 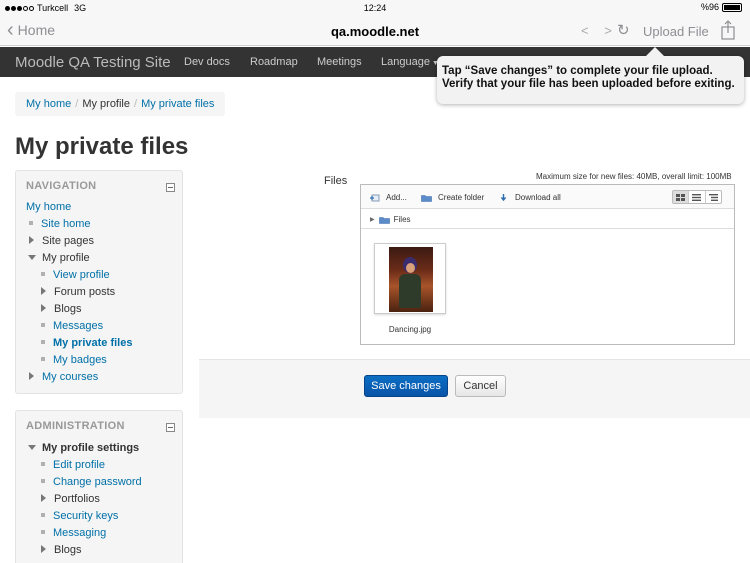 I want to click on page-title: My private files, so click(x=102, y=146).